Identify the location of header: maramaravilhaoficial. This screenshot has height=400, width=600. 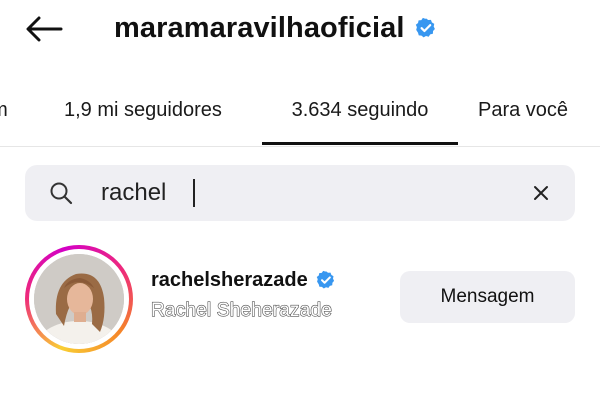
(300, 29).